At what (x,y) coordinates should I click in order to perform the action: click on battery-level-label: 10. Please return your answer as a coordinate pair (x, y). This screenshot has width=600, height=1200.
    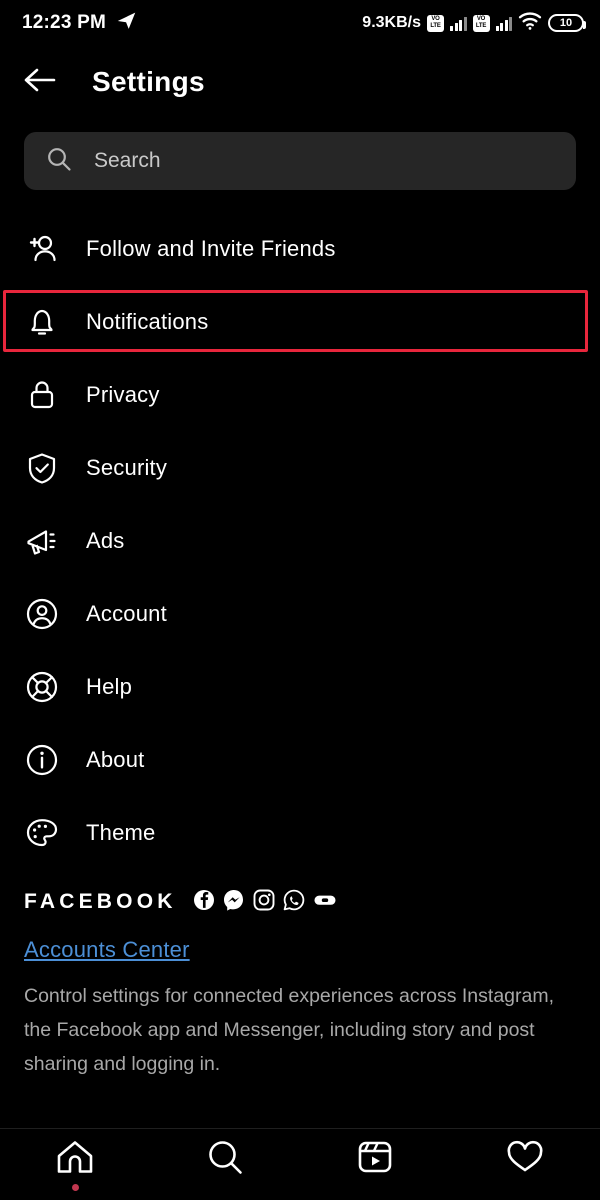
    Looking at the image, I should click on (566, 23).